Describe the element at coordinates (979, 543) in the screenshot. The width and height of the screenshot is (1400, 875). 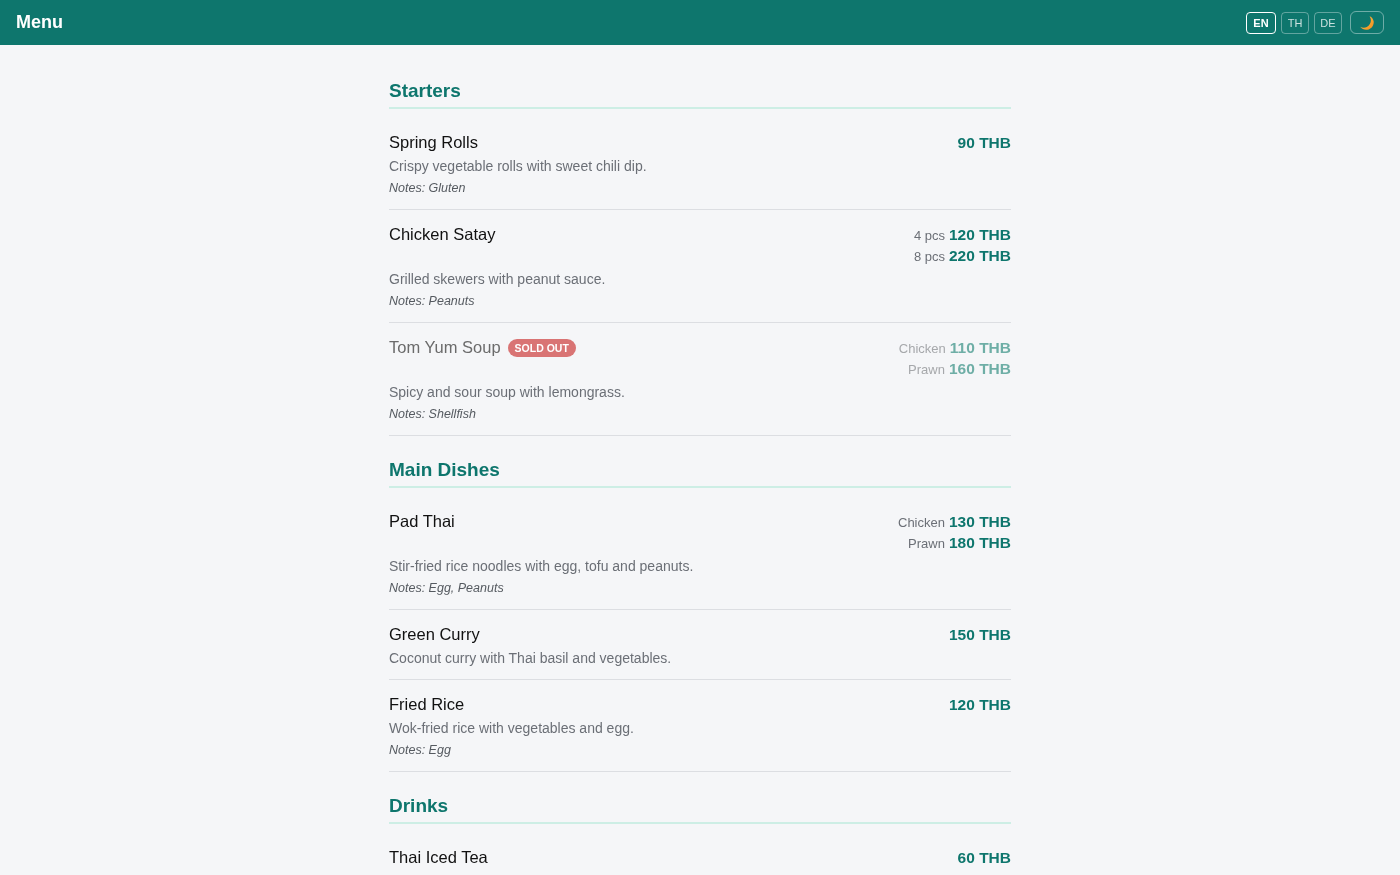
I see `price: 180 THB` at that location.